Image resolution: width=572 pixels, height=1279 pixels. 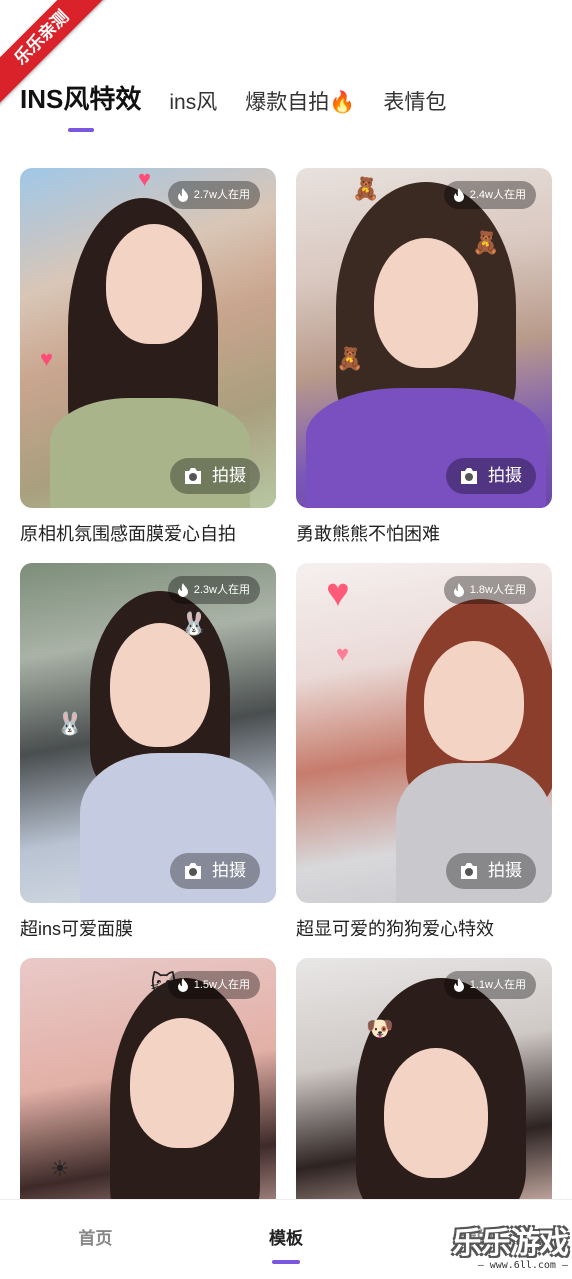 What do you see at coordinates (148, 338) in the screenshot?
I see `template-thumbnail: ♥ ♥ 2.7w人在用 拍摄` at bounding box center [148, 338].